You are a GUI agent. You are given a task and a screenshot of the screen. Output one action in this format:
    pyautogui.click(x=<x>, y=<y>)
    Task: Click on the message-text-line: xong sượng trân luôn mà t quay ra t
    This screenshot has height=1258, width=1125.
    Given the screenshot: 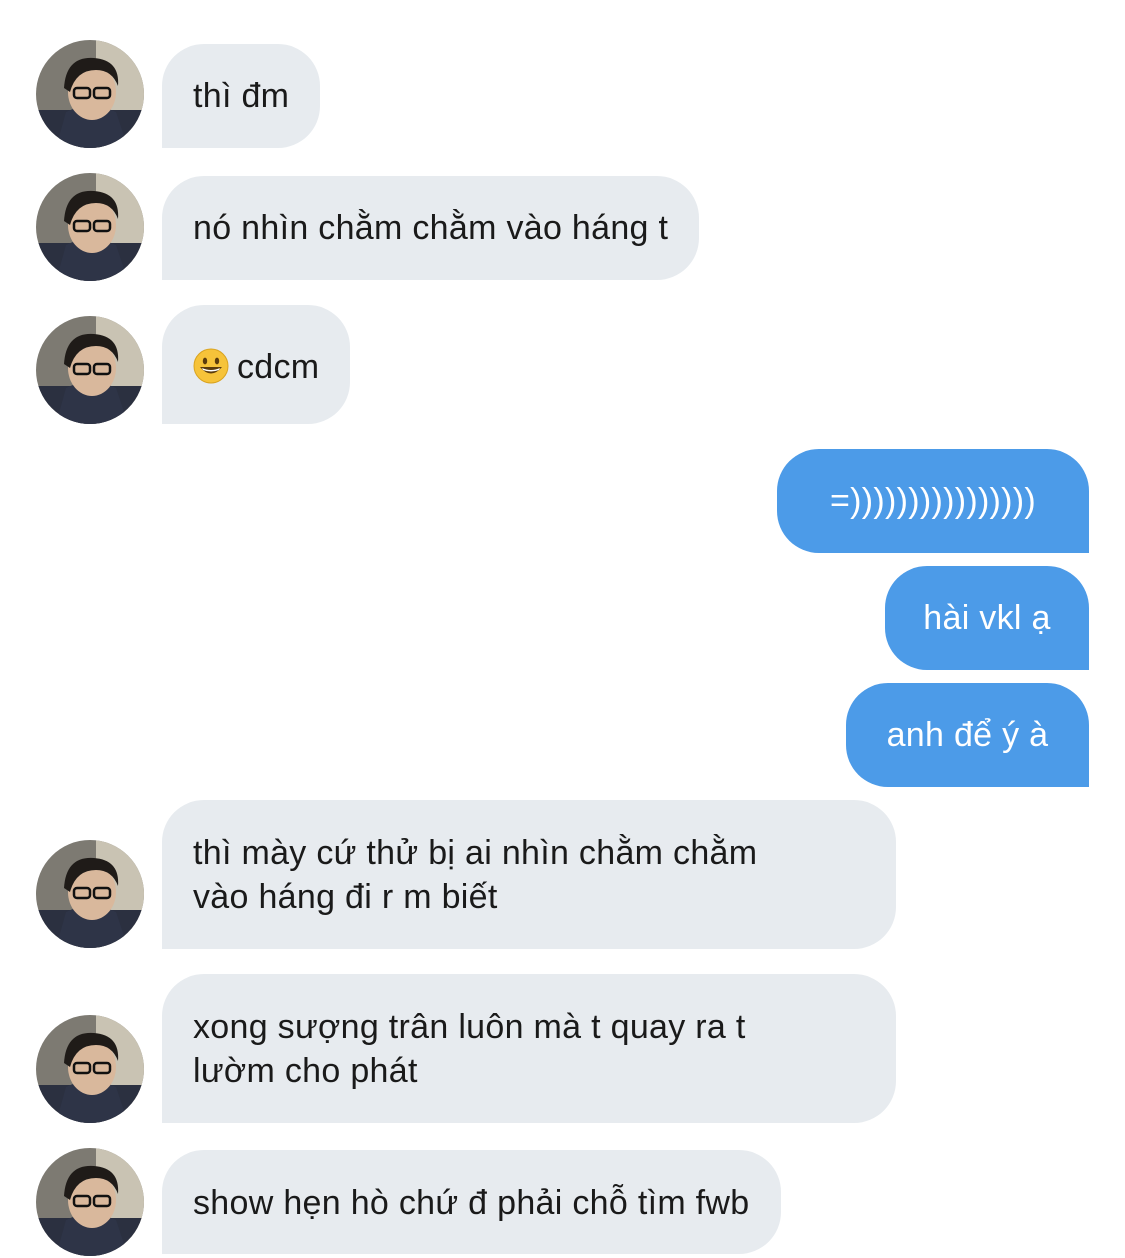 What is the action you would take?
    pyautogui.click(x=469, y=1027)
    